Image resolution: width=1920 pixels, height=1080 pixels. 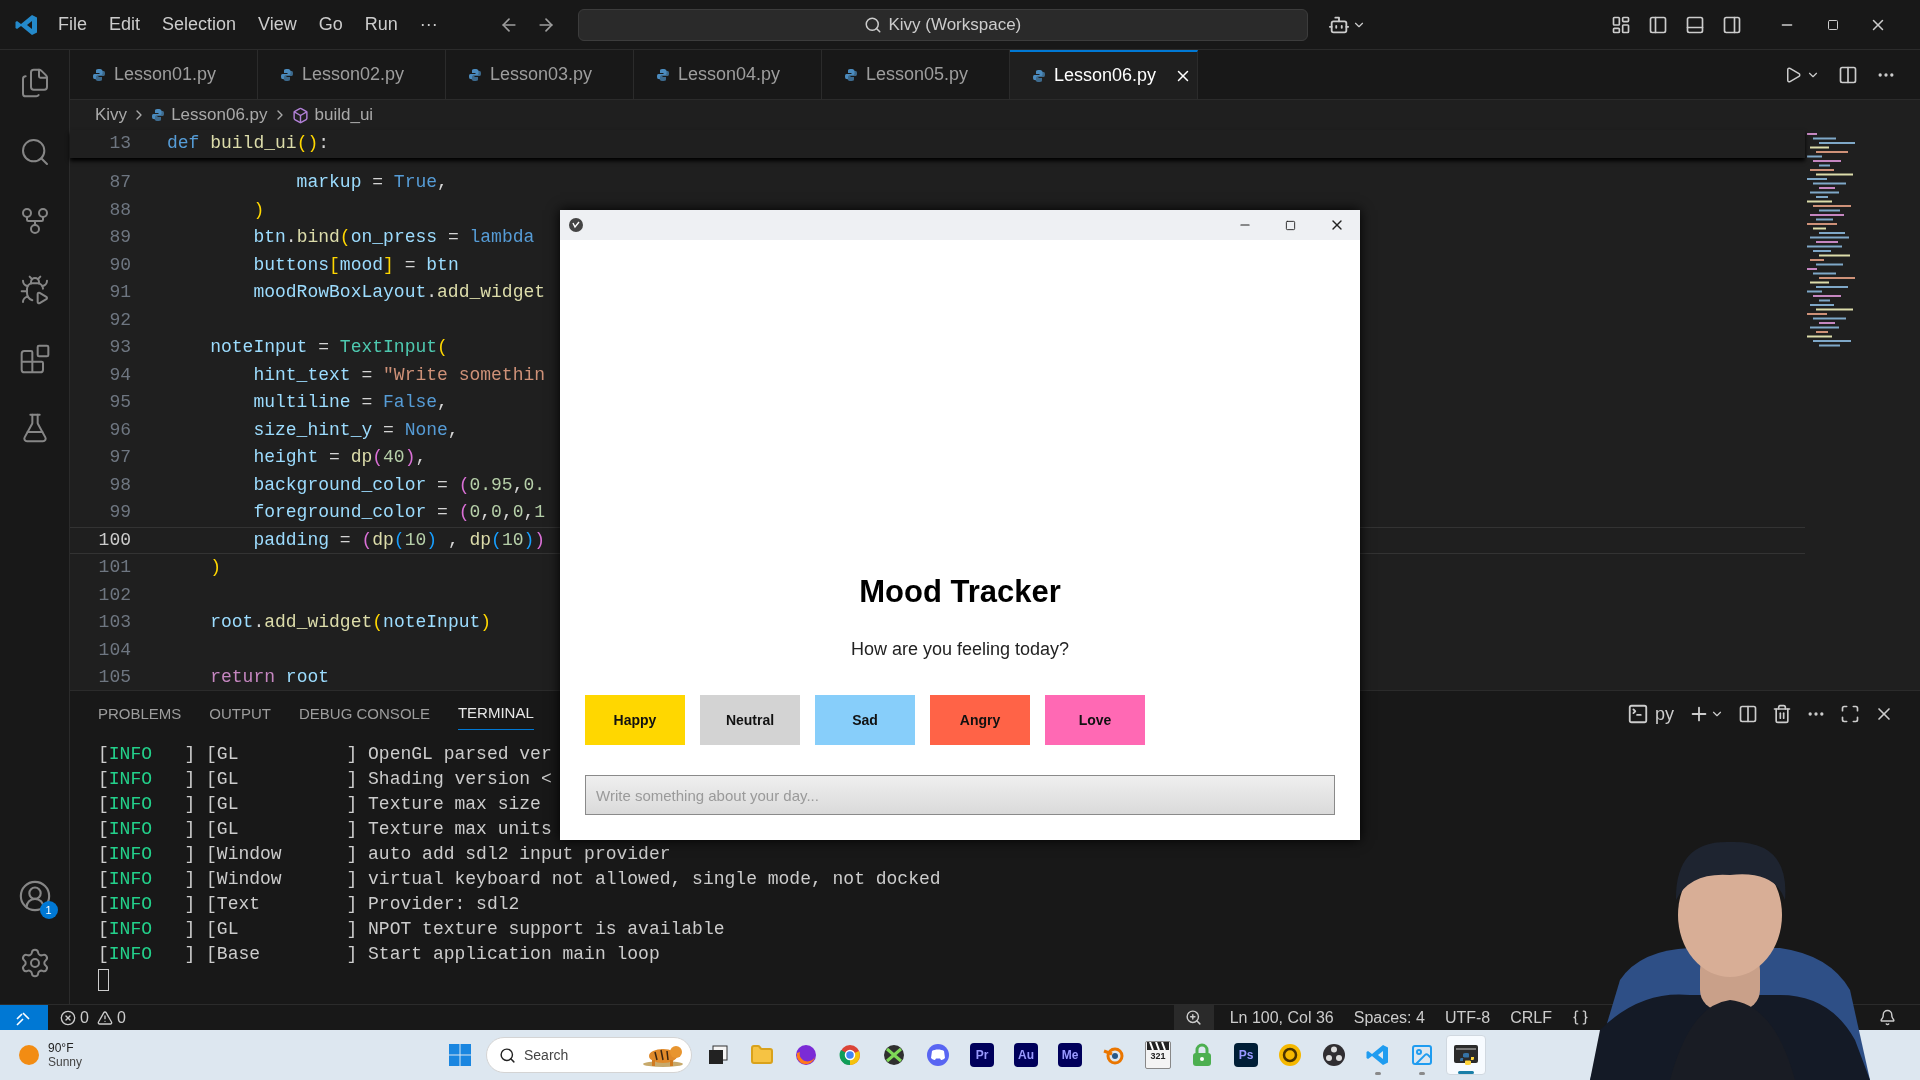 What do you see at coordinates (1095, 720) in the screenshot?
I see `mood-button: Love` at bounding box center [1095, 720].